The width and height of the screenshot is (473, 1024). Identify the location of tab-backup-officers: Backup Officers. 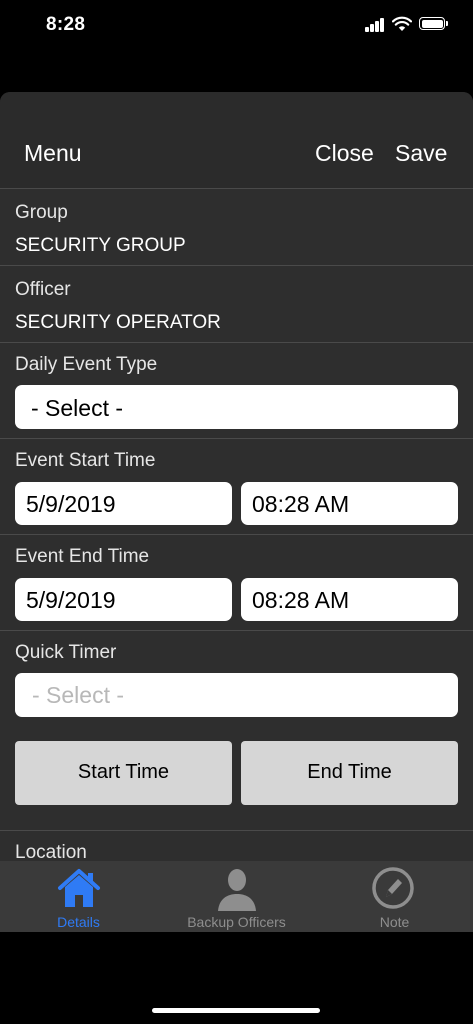
(236, 896).